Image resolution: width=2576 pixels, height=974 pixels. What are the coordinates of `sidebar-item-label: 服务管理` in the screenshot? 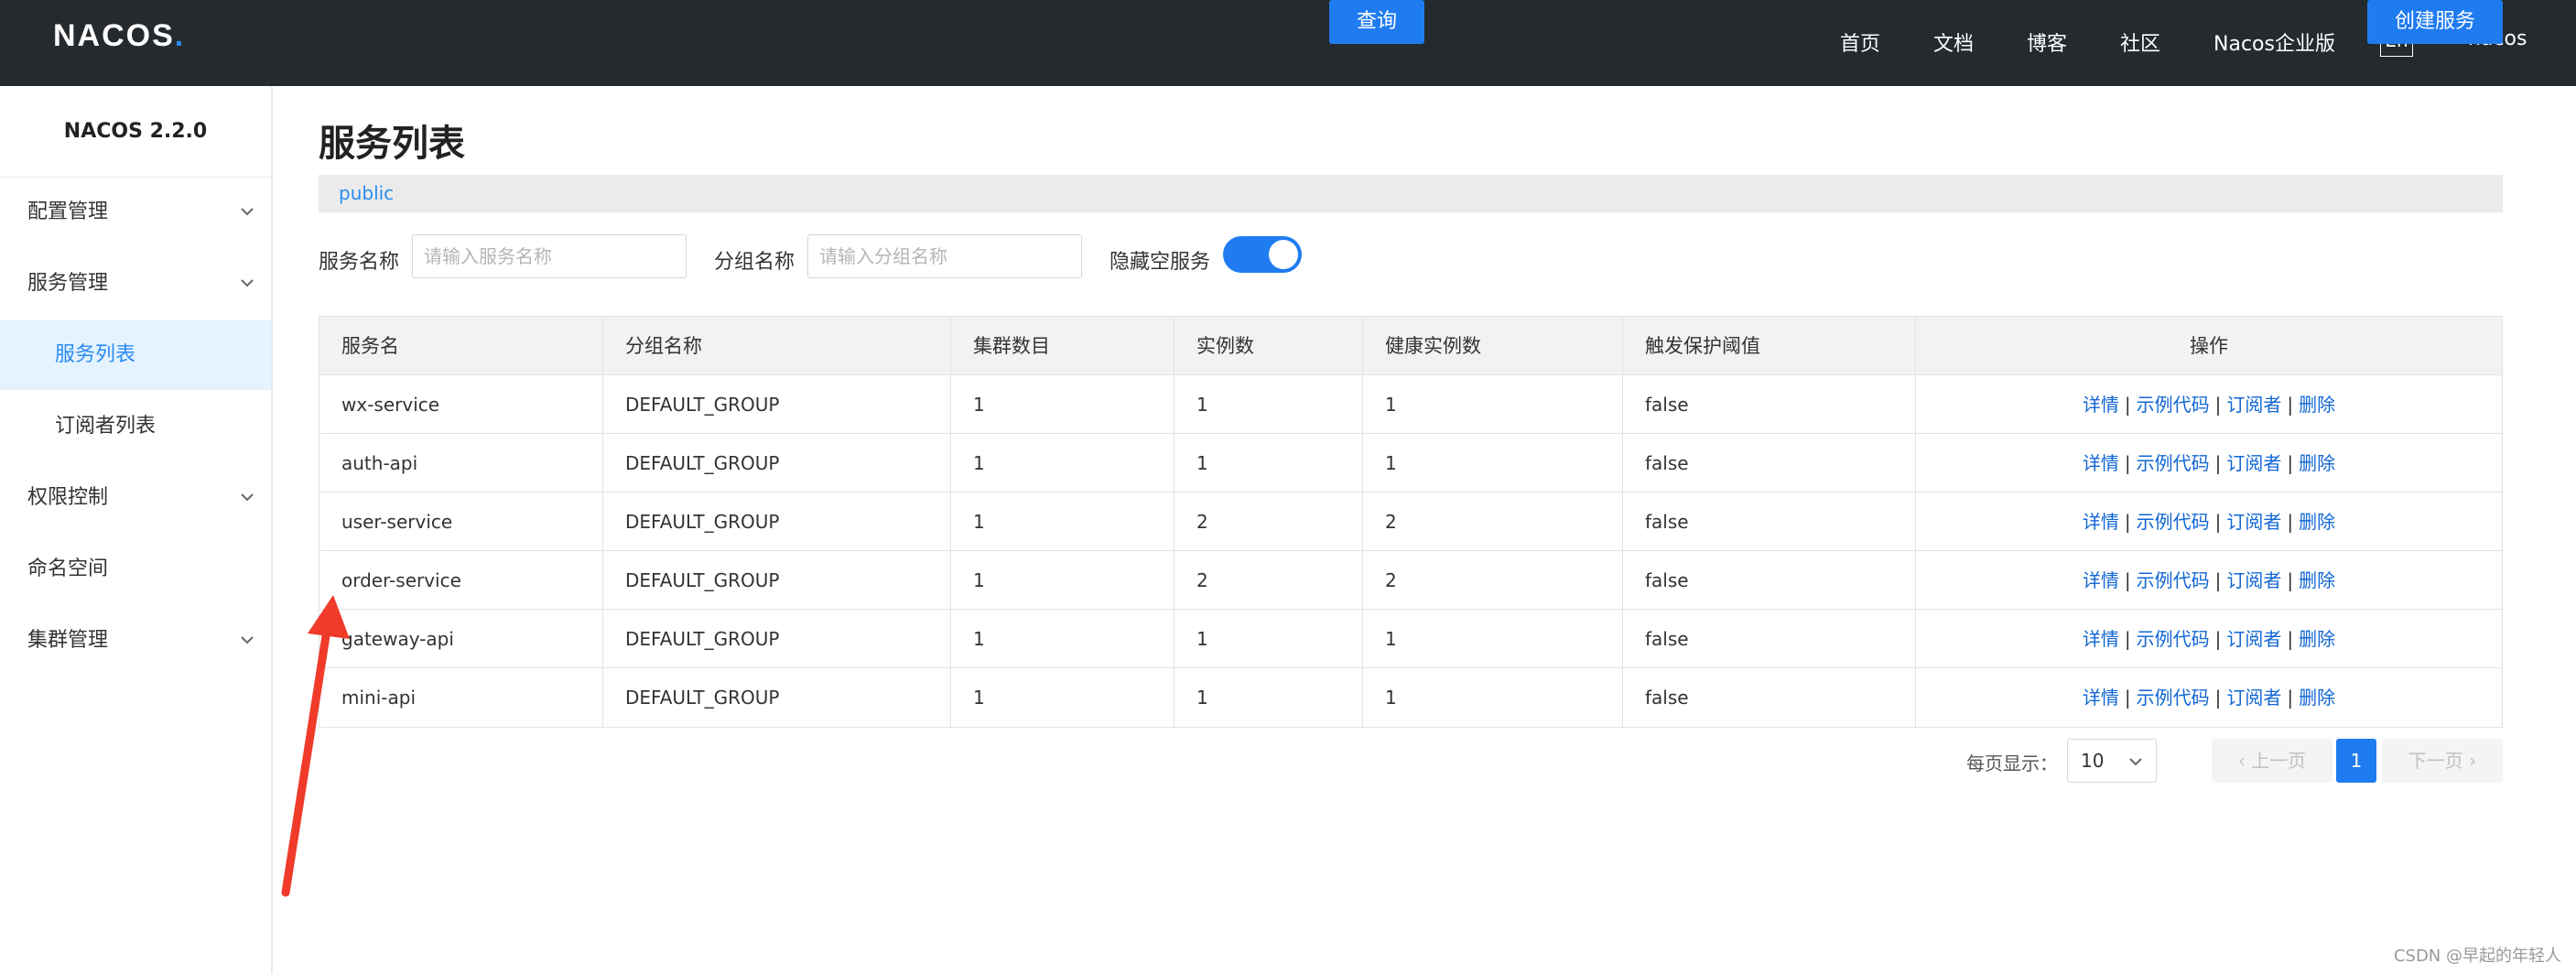 It's located at (68, 283).